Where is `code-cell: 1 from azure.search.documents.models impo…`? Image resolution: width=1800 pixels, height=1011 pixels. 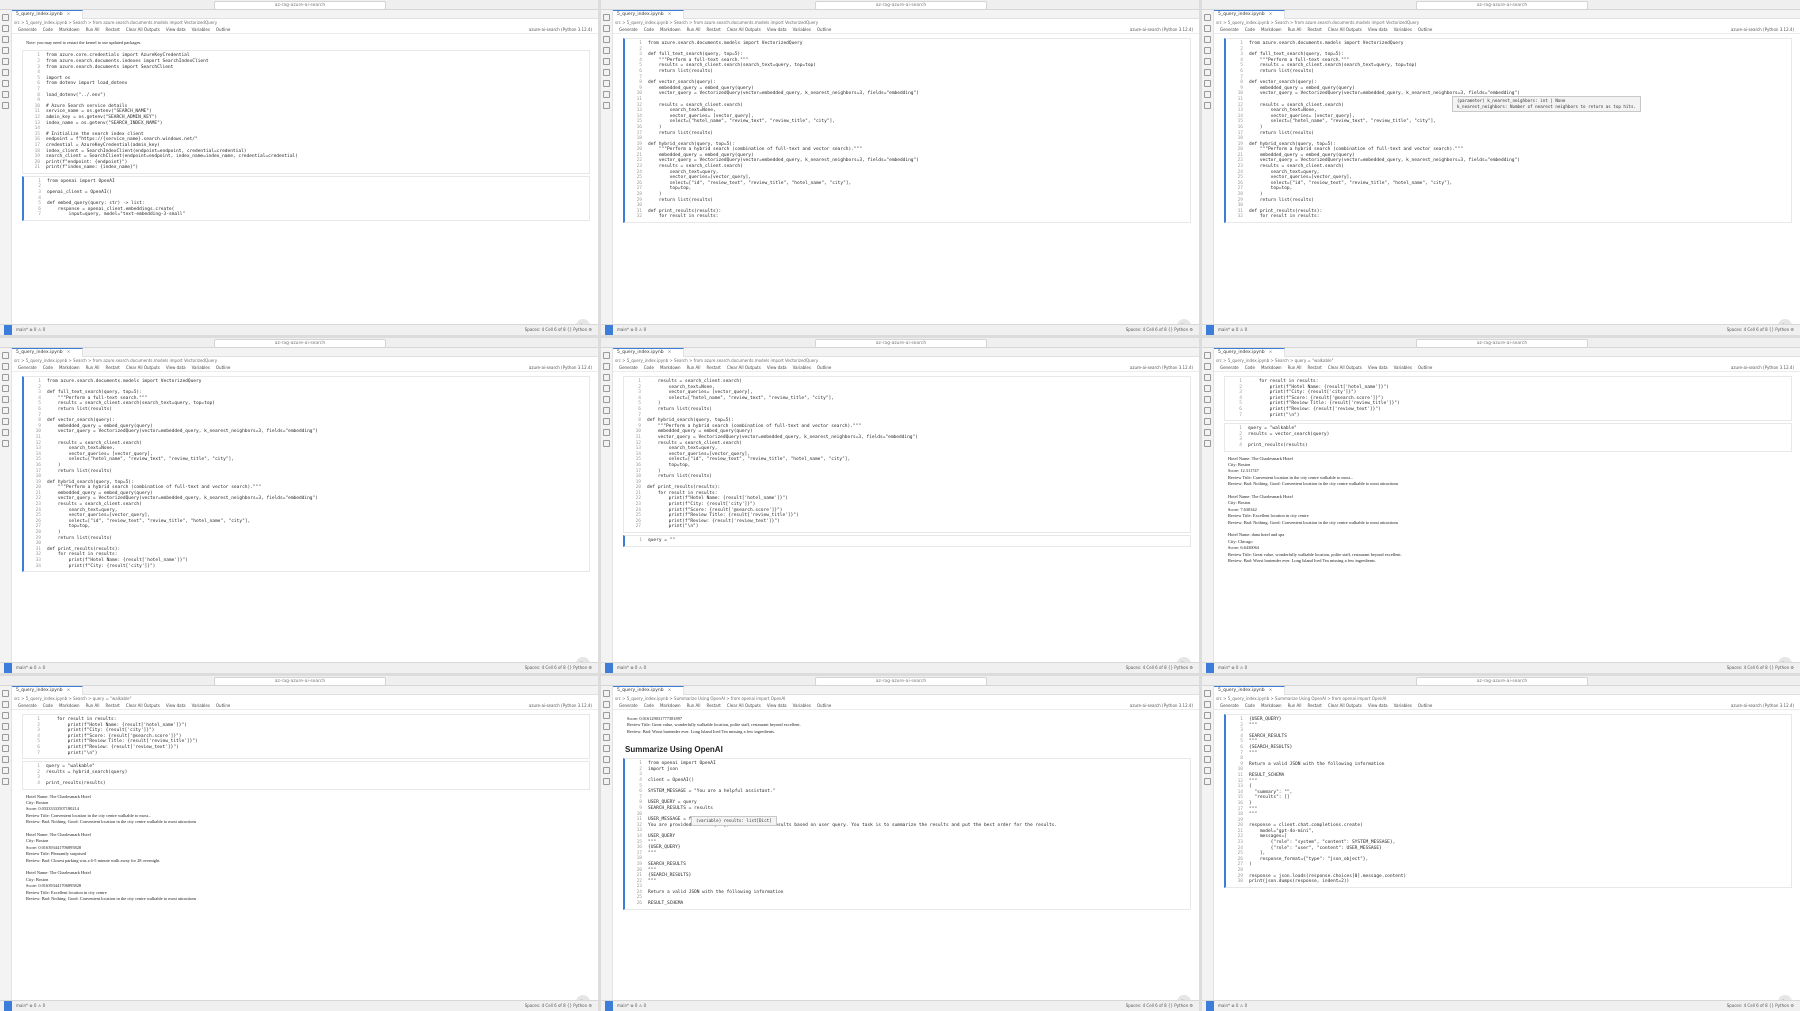
code-cell: 1 from azure.search.documents.models impo… is located at coordinates (1508, 130).